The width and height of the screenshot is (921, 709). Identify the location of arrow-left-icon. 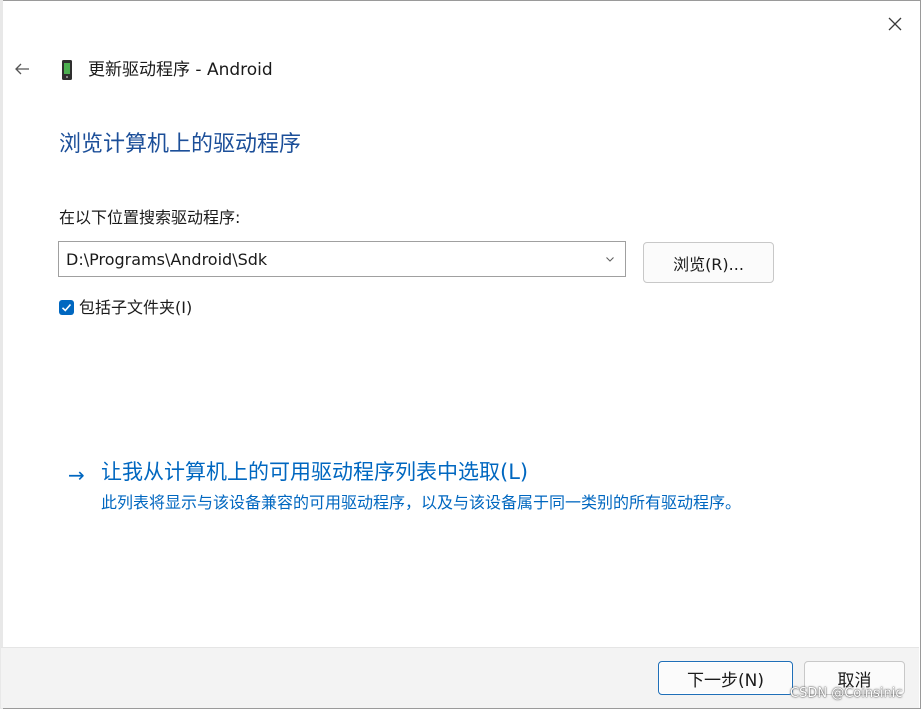
(22, 69).